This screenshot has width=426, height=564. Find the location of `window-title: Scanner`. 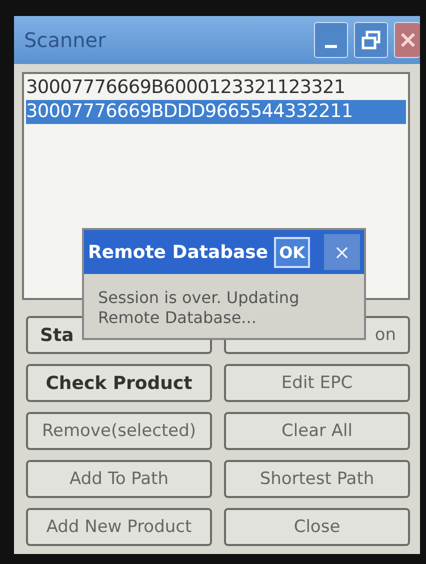

window-title: Scanner is located at coordinates (65, 40).